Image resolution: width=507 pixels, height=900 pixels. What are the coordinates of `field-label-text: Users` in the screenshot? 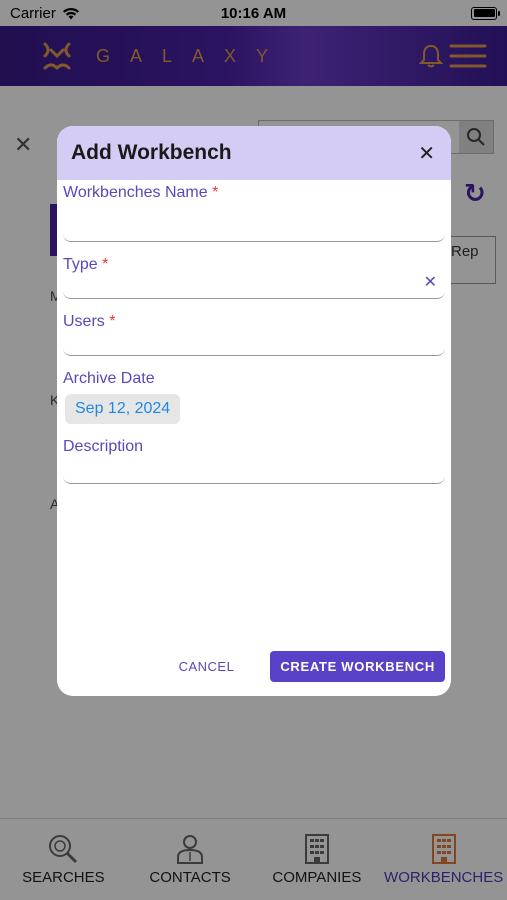 It's located at (84, 321).